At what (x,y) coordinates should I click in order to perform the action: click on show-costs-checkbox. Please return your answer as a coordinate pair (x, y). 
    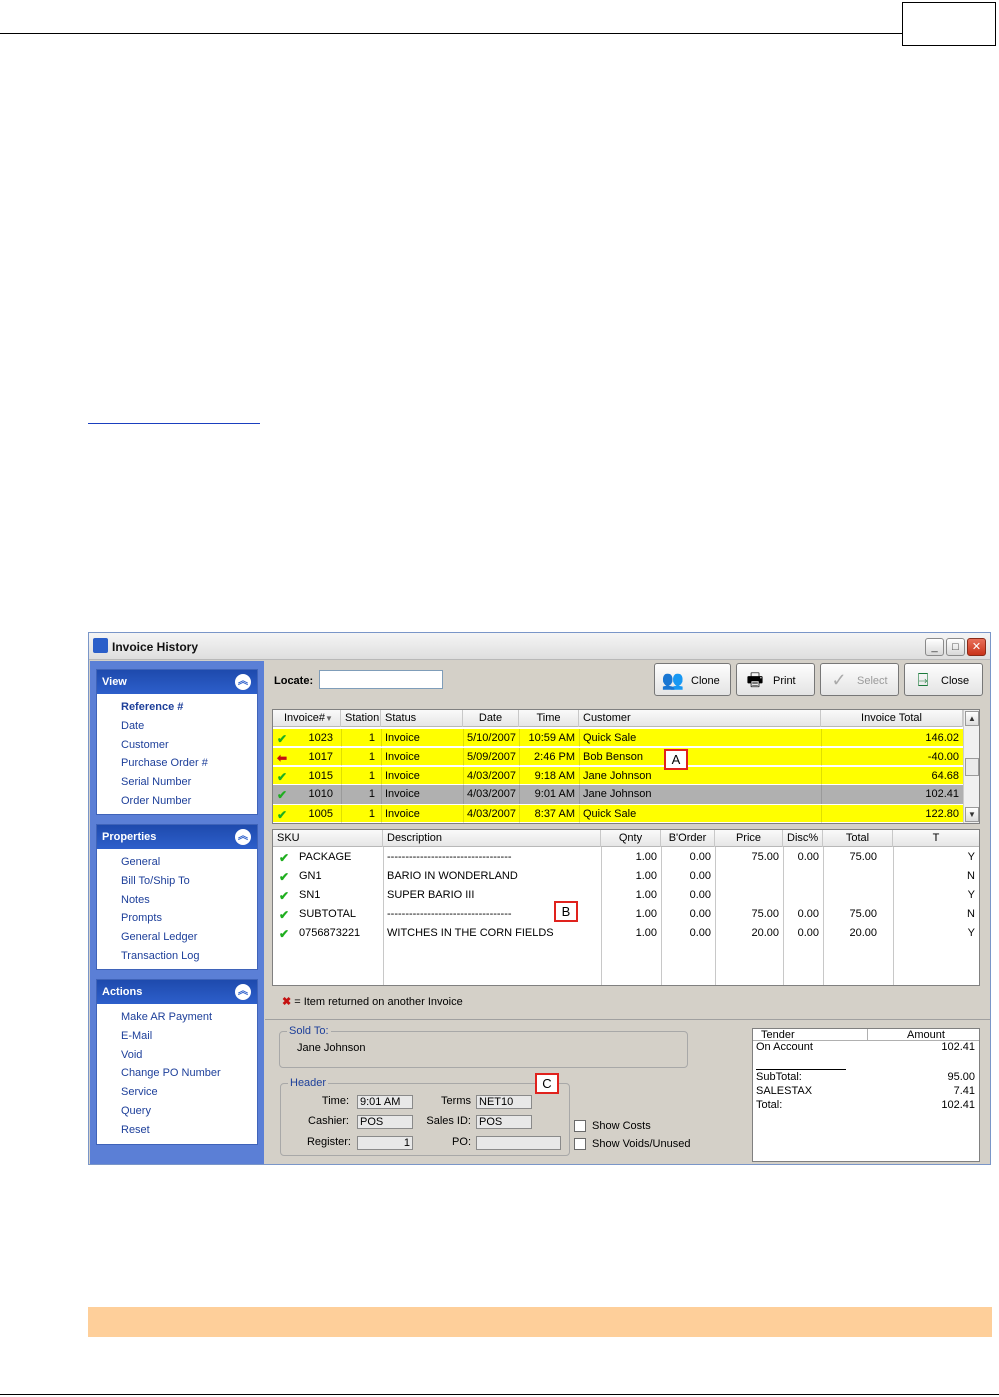
    Looking at the image, I should click on (580, 1126).